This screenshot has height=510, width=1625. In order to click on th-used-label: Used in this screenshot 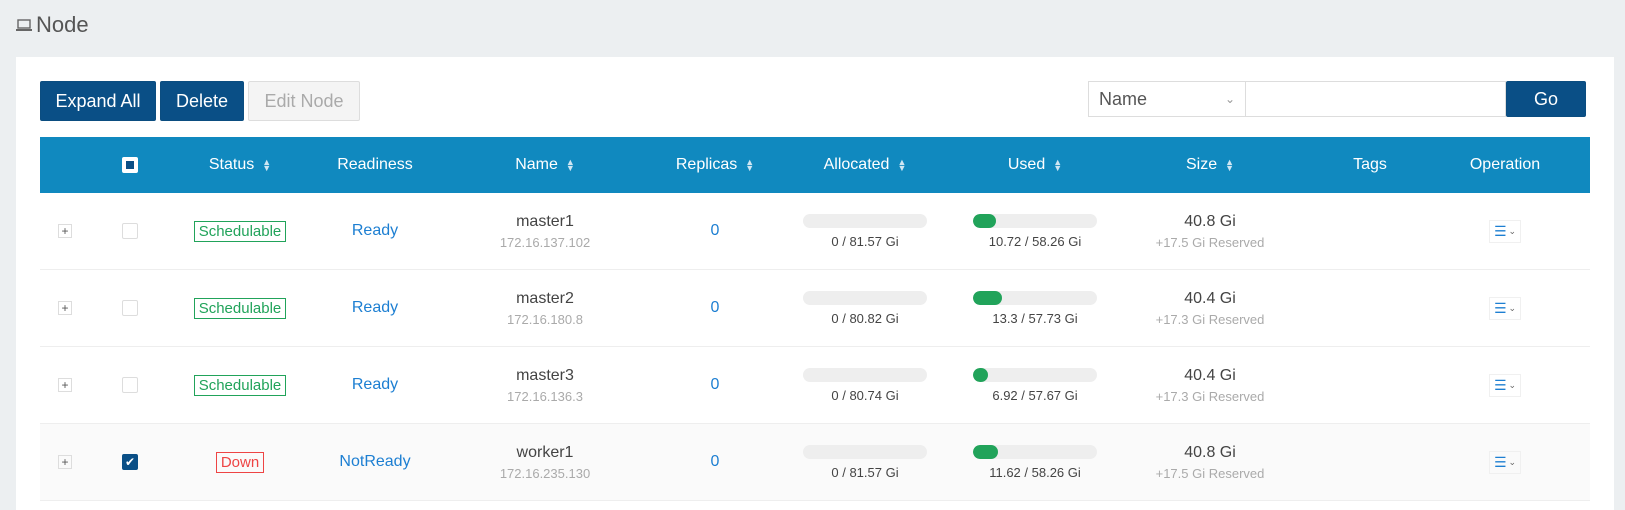, I will do `click(1026, 164)`.